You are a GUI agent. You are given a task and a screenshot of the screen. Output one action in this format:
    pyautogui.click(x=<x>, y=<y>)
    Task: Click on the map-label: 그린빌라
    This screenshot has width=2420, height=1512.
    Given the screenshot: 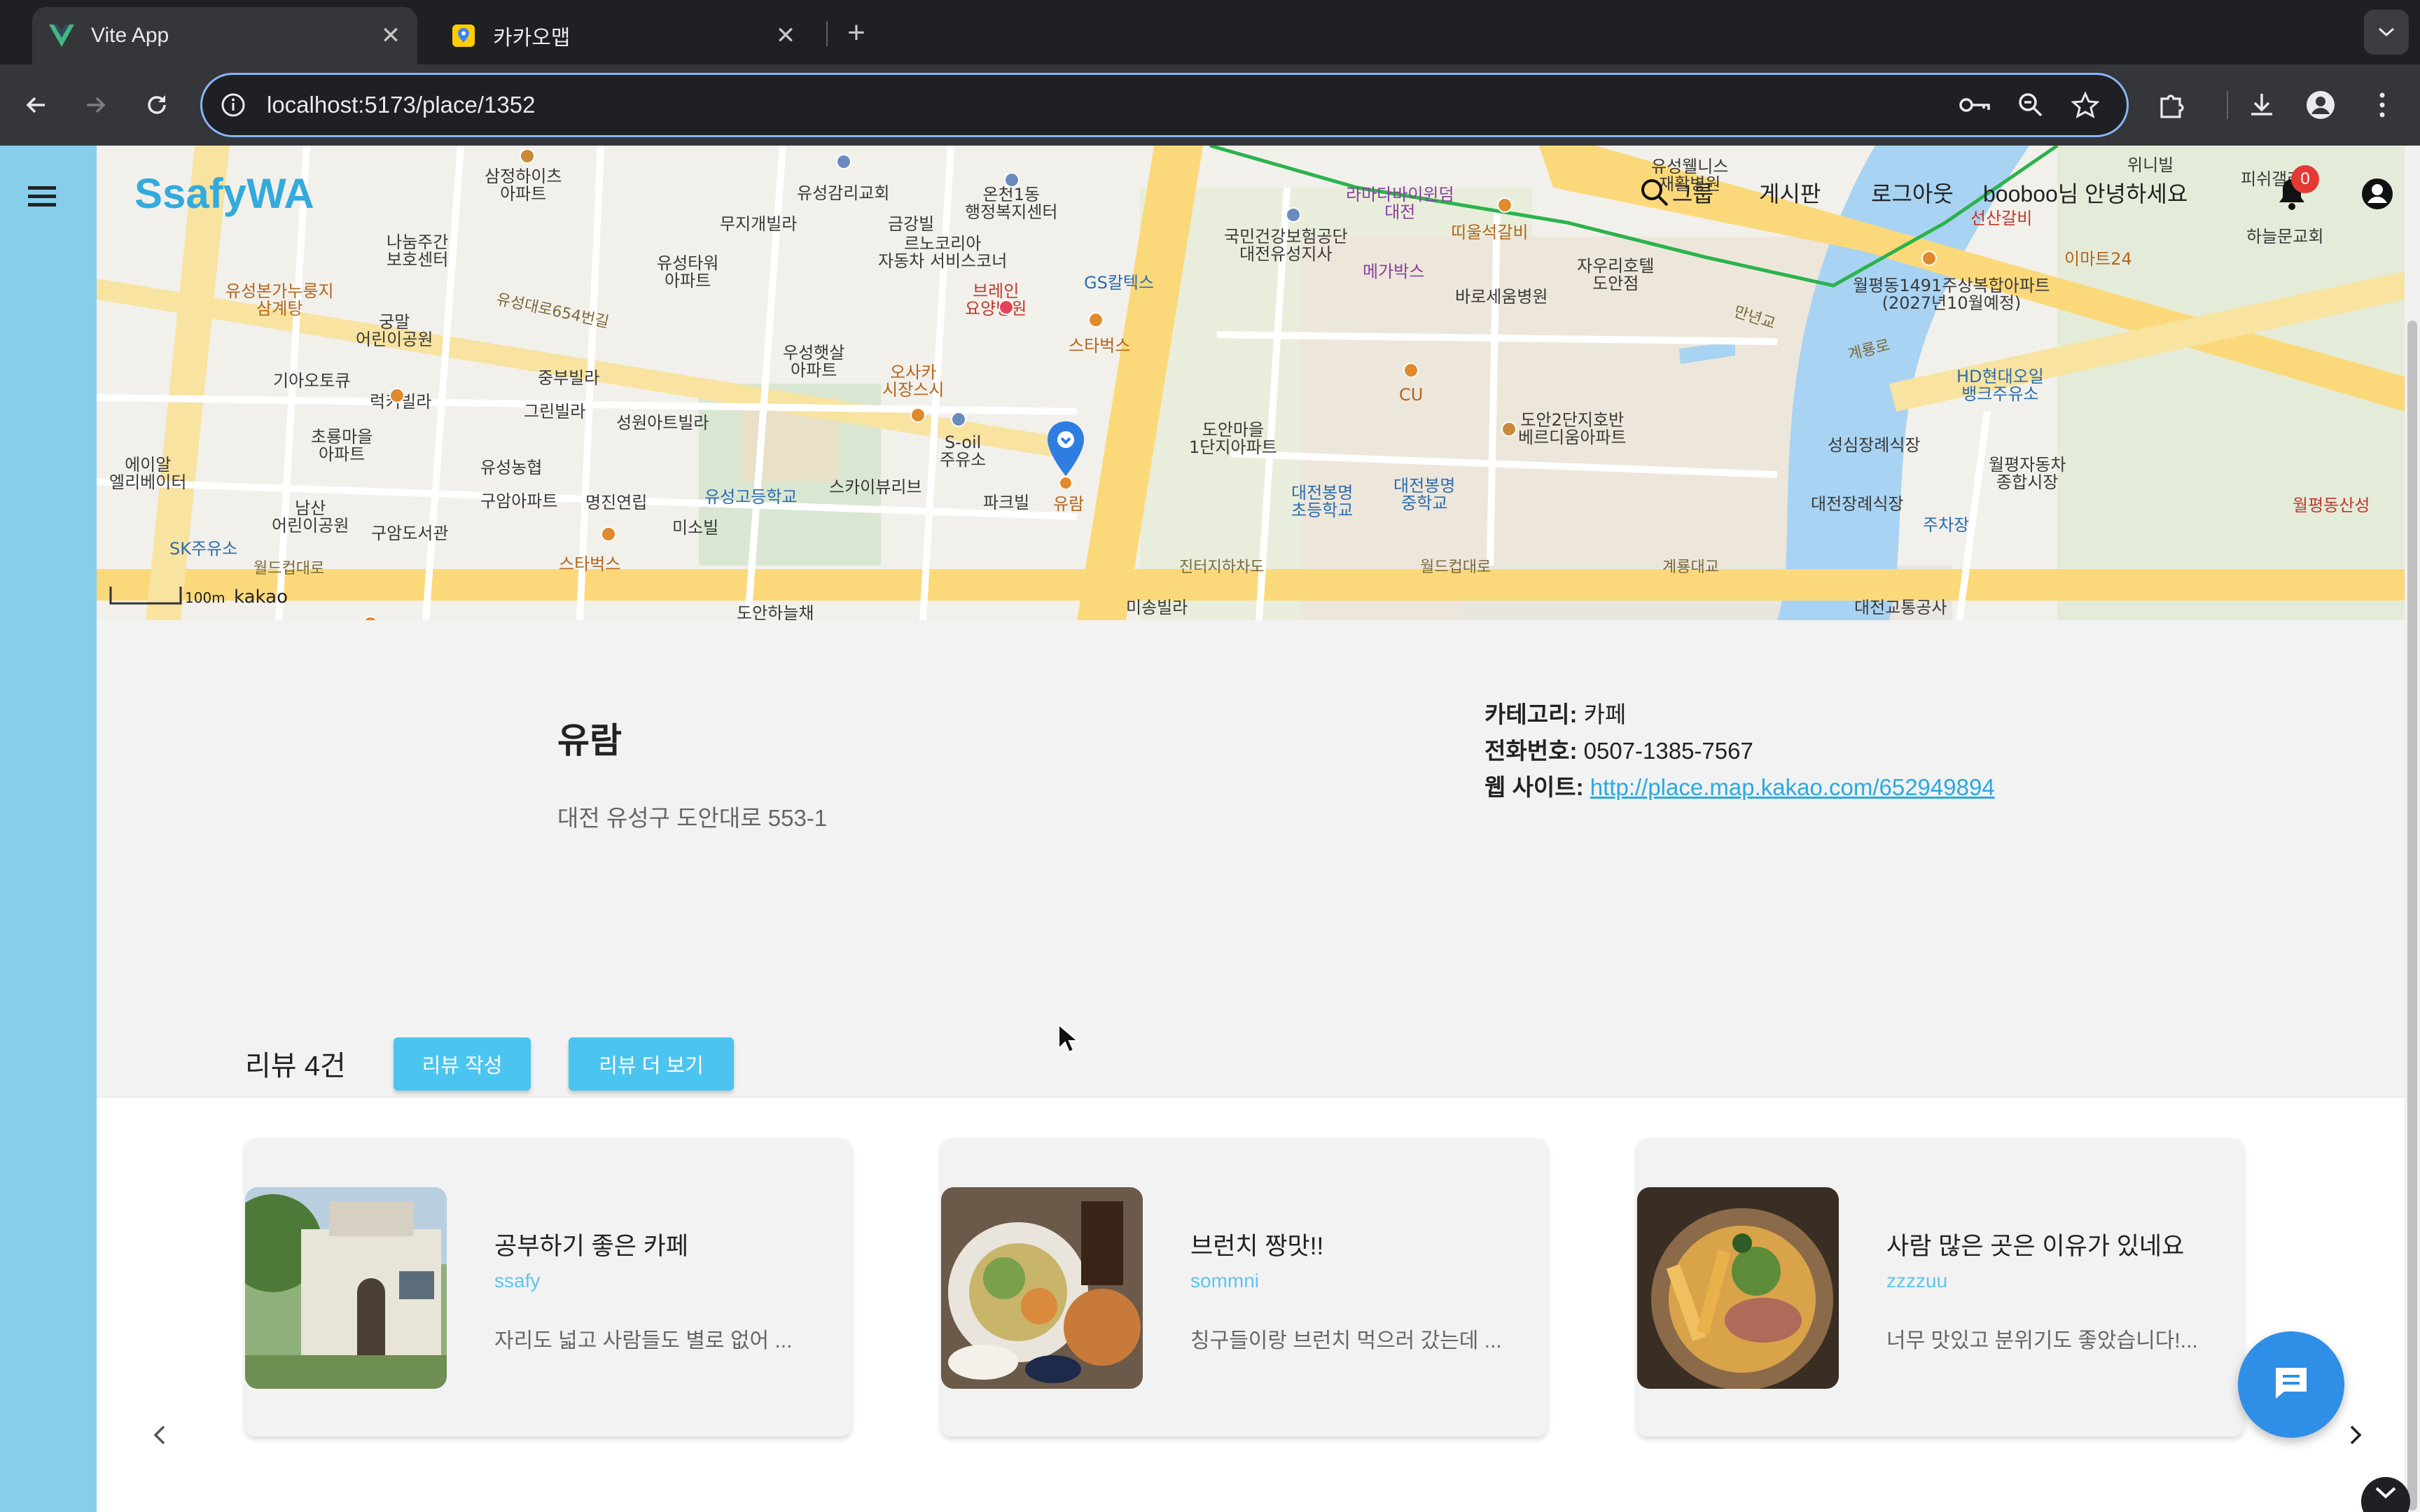 What is the action you would take?
    pyautogui.click(x=555, y=411)
    